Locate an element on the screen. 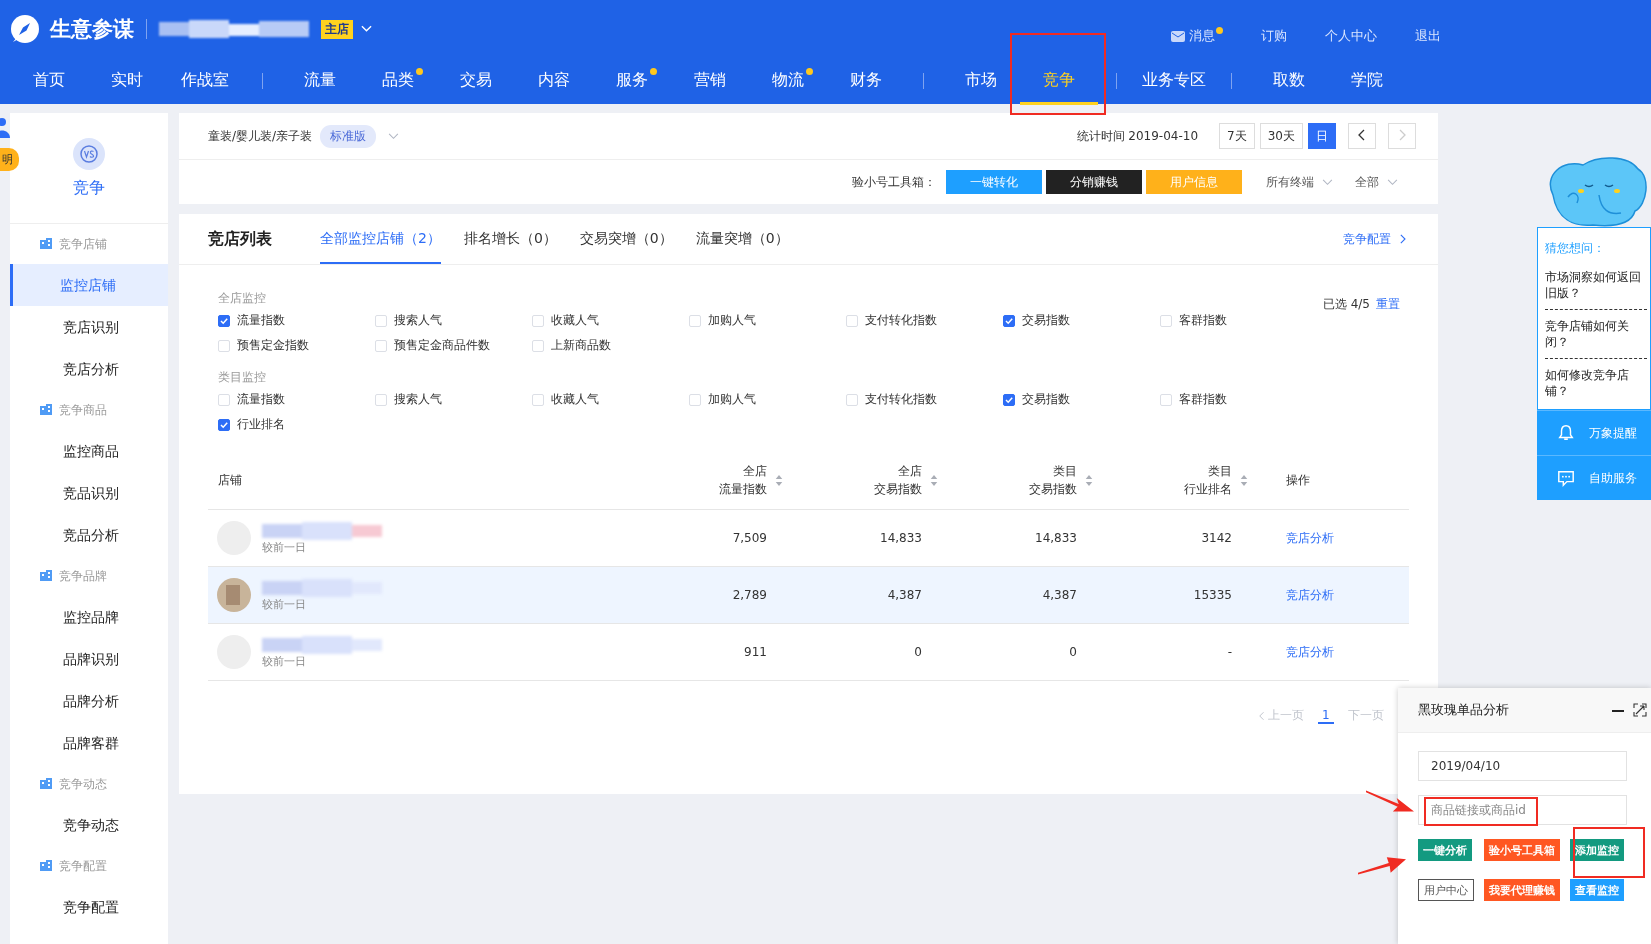 This screenshot has height=944, width=1651. table-cell-text: - is located at coordinates (1229, 652).